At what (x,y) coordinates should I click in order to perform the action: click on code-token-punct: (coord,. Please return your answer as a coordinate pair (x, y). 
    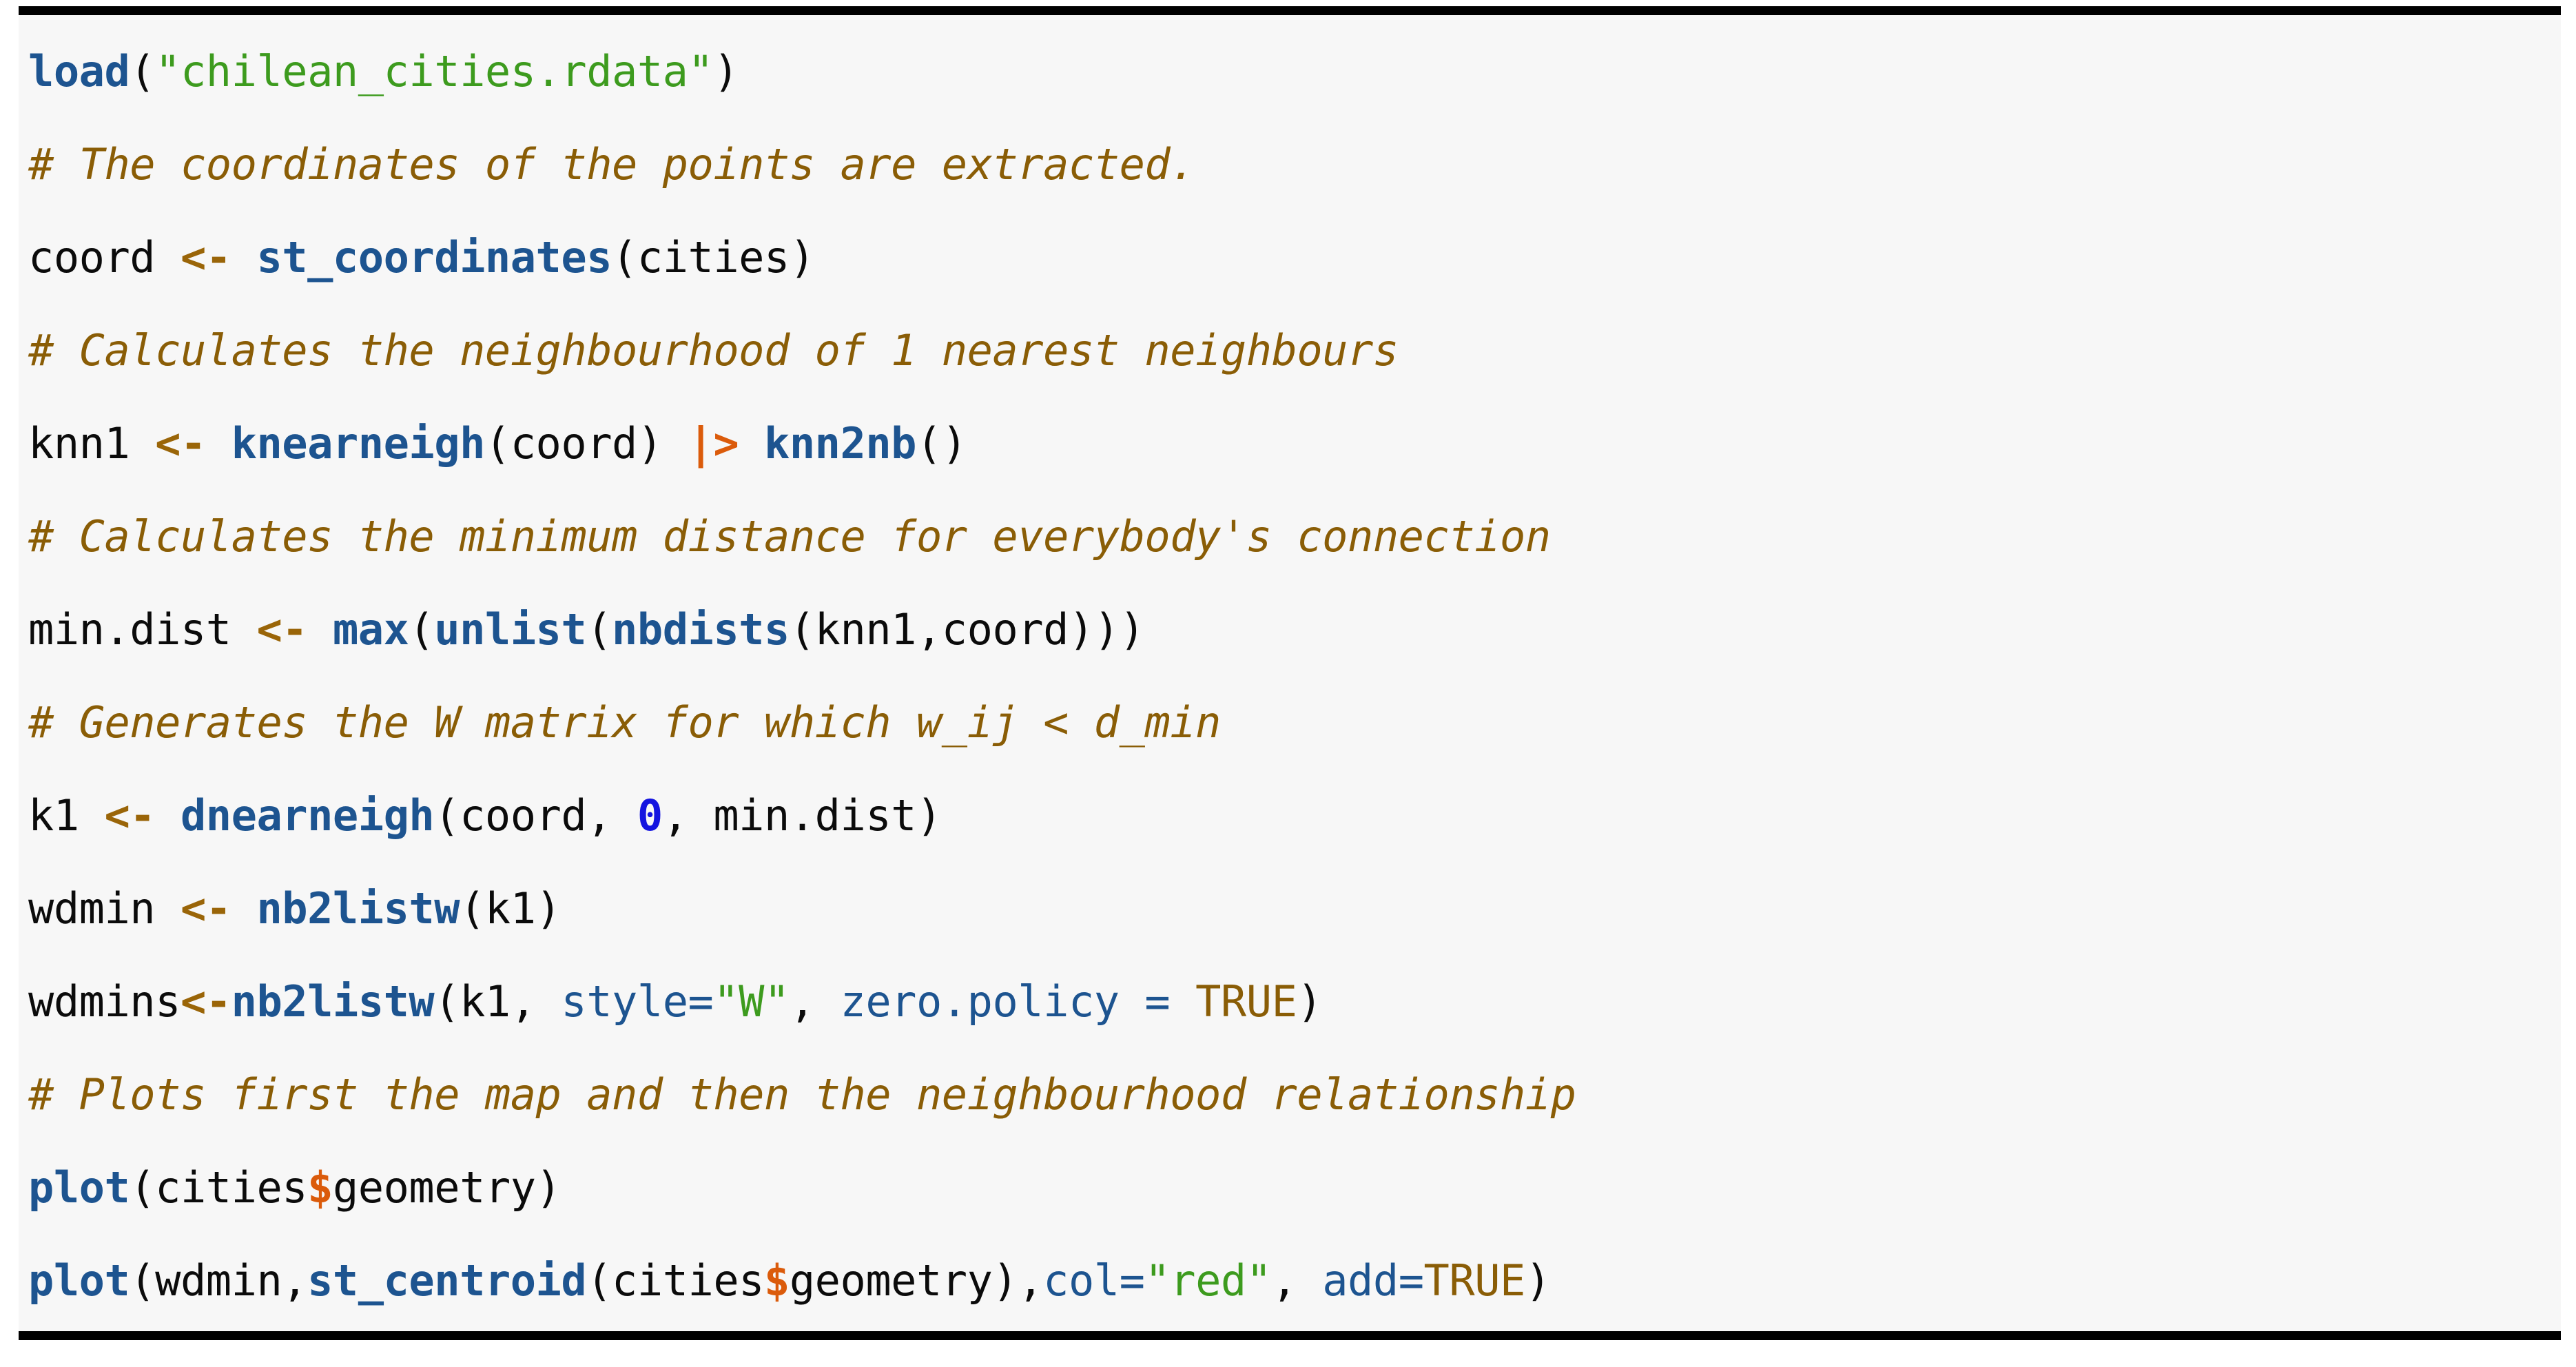
    Looking at the image, I should click on (535, 815).